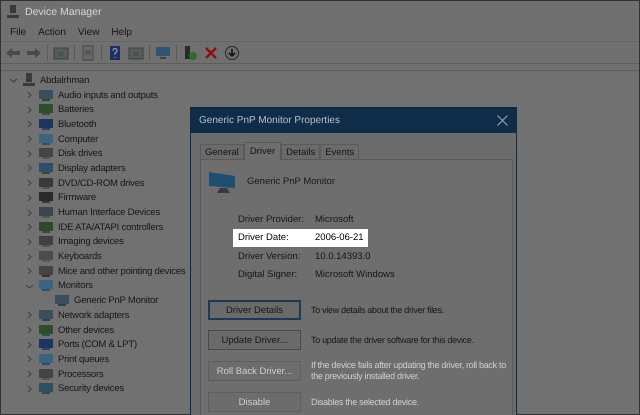 The width and height of the screenshot is (640, 415). I want to click on tree-item: Bluetooth, so click(77, 124).